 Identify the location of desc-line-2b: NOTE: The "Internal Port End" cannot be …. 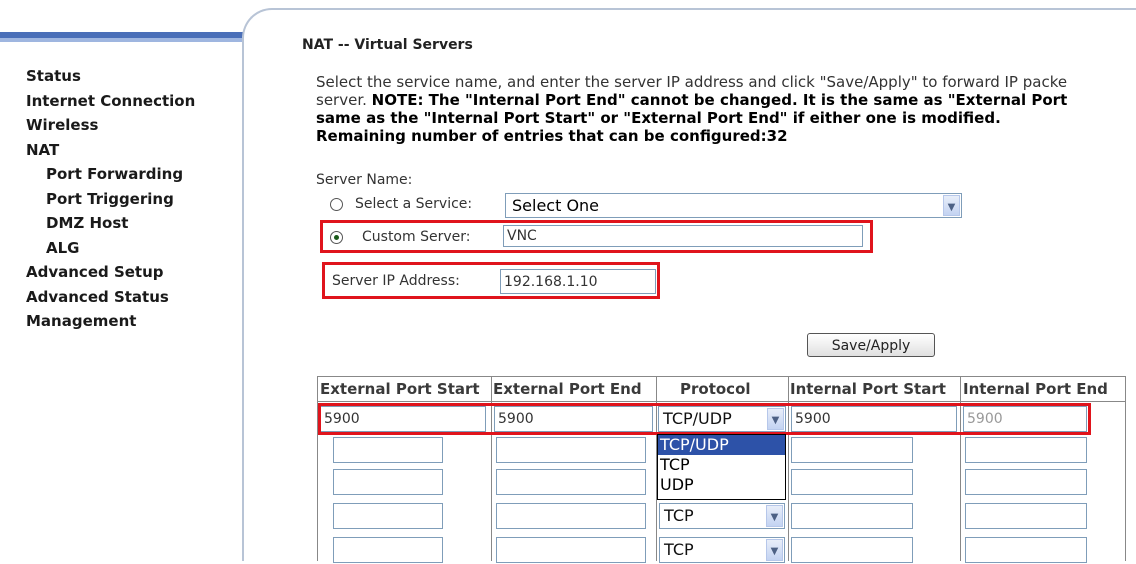
(719, 100).